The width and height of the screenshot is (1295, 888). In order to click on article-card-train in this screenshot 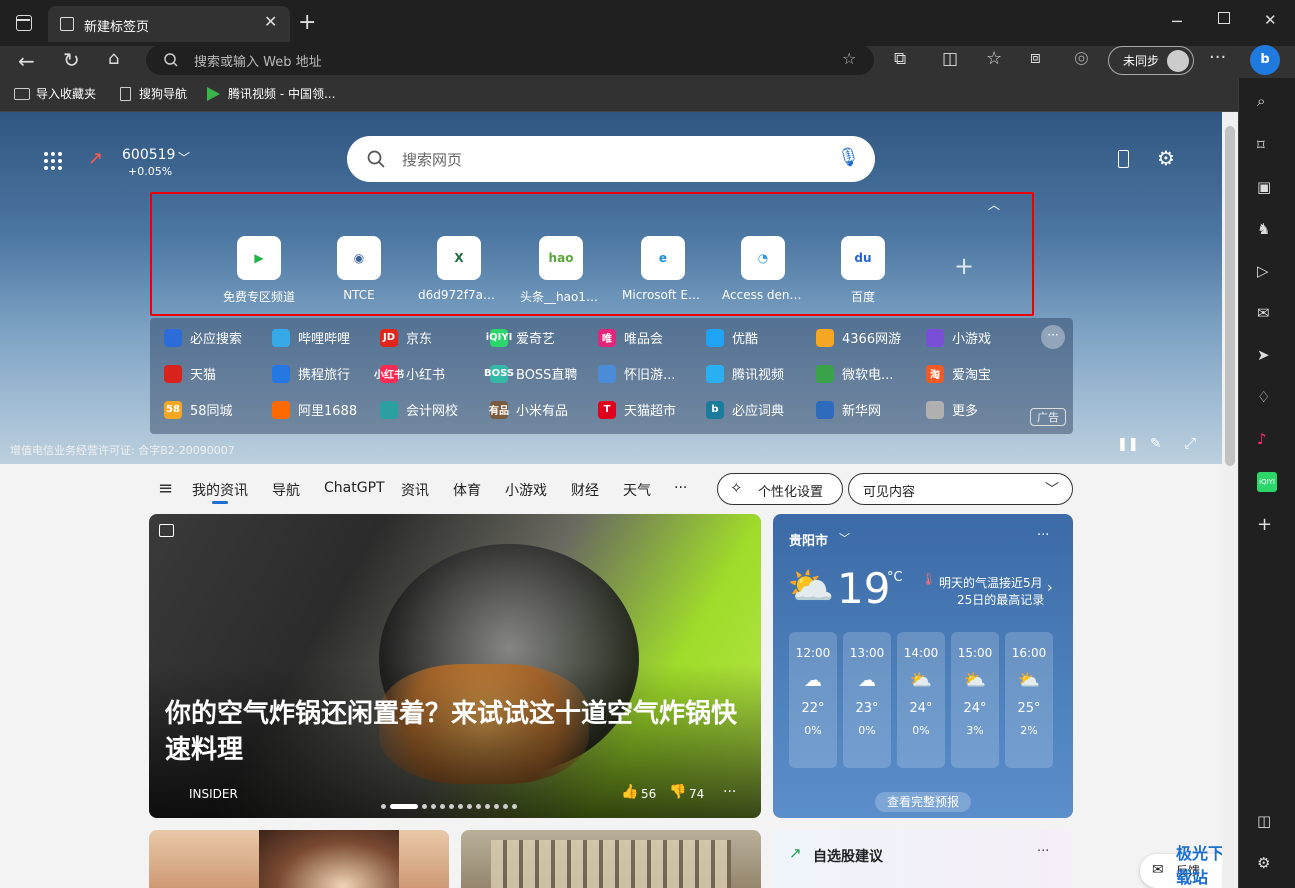, I will do `click(611, 859)`.